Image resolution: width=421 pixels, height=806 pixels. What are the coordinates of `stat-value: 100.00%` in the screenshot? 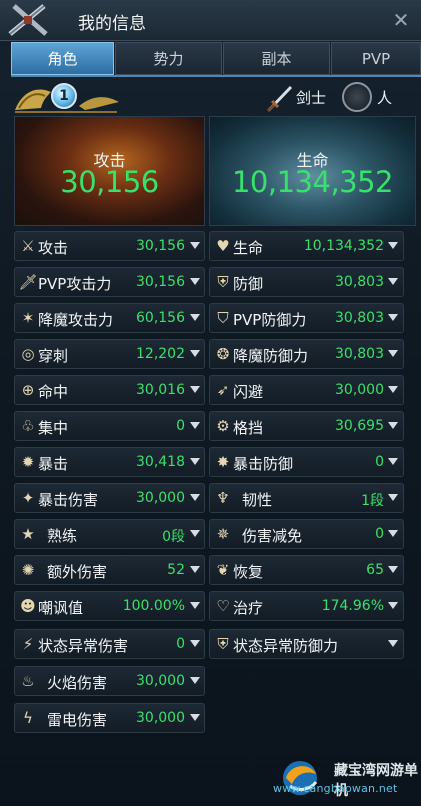 It's located at (153, 606).